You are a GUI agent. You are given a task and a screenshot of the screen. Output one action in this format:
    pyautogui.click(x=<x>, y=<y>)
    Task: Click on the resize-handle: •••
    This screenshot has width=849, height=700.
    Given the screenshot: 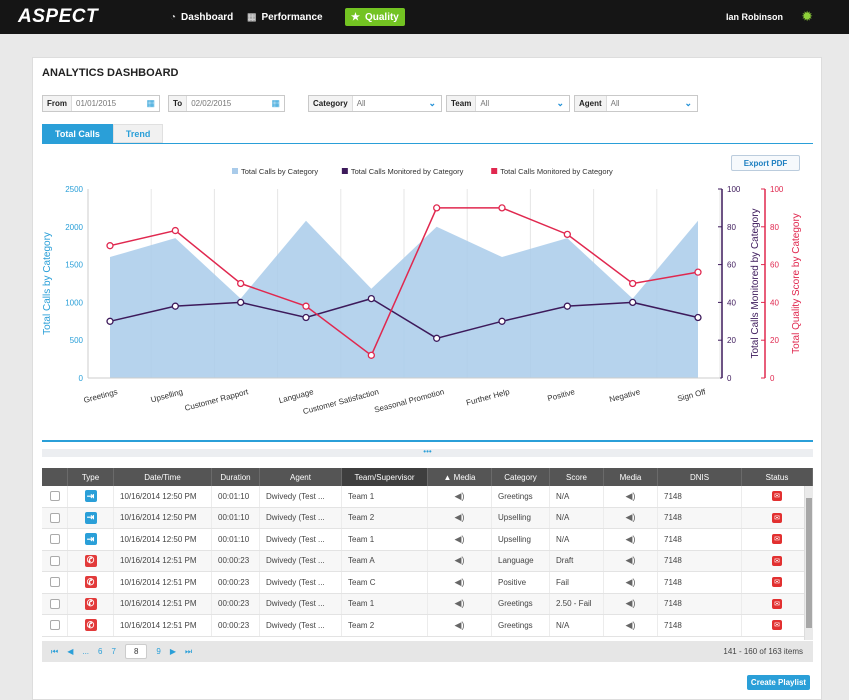 What is the action you would take?
    pyautogui.click(x=427, y=452)
    